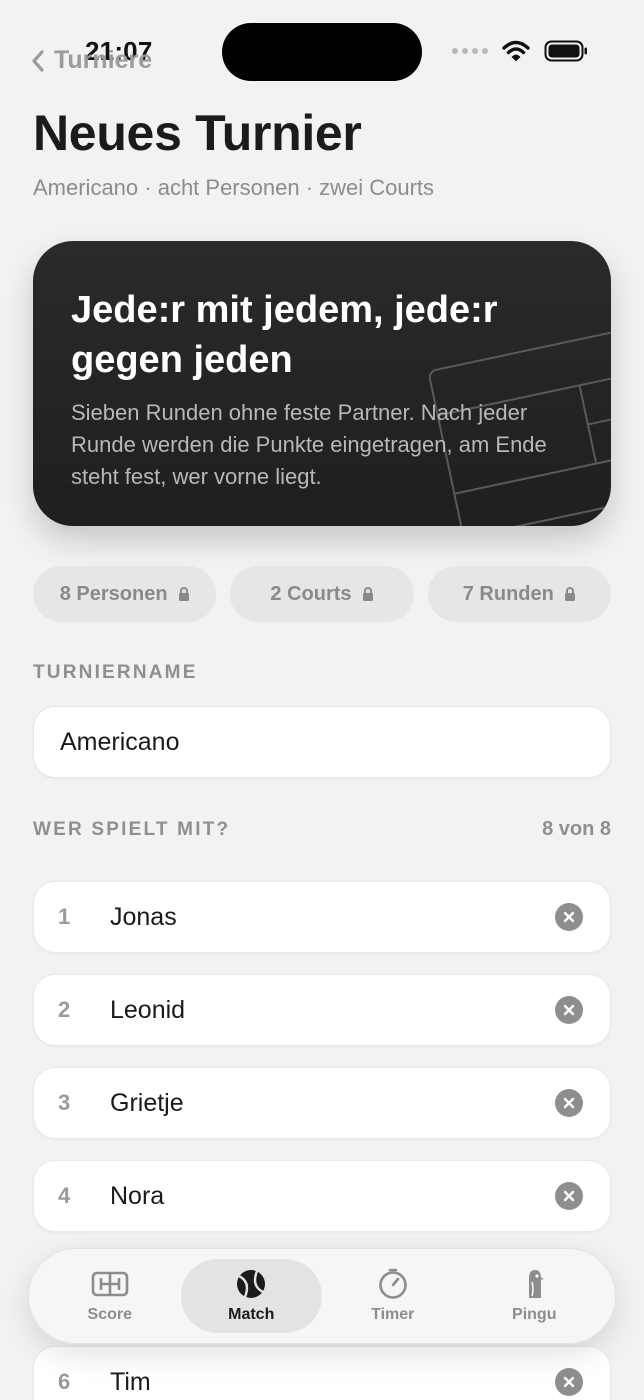  What do you see at coordinates (392, 1283) in the screenshot?
I see `stopwatch-icon` at bounding box center [392, 1283].